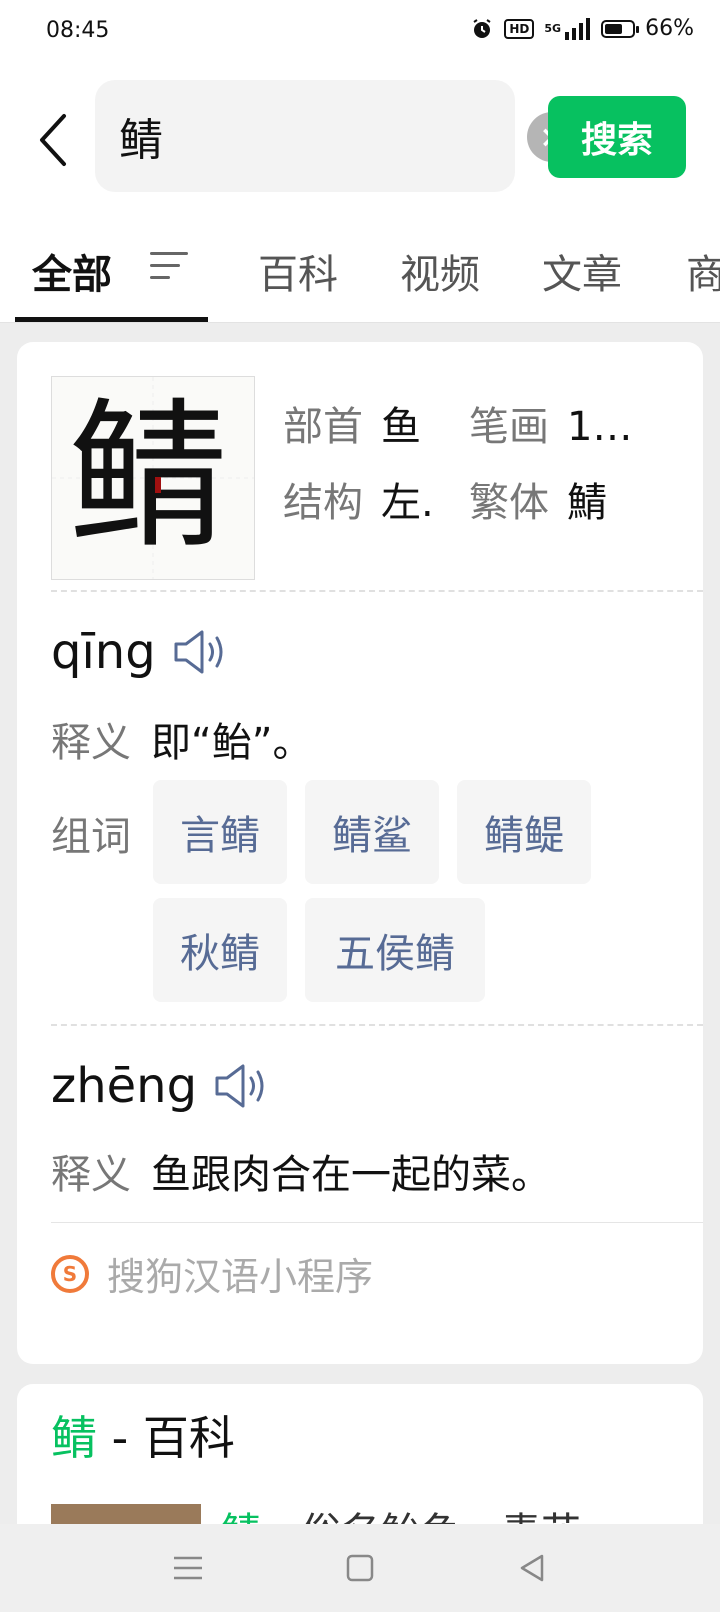 This screenshot has width=720, height=1612. Describe the element at coordinates (703, 271) in the screenshot. I see `tab-shop: 商` at that location.